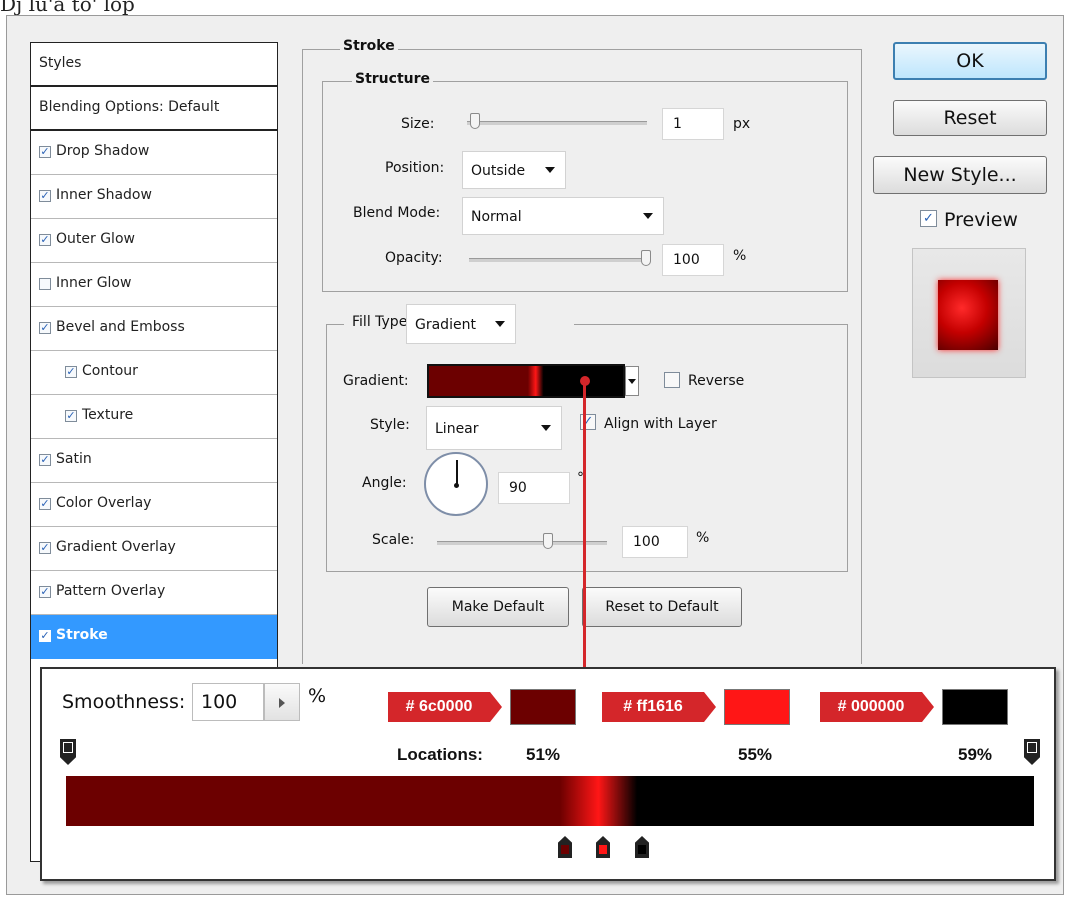  What do you see at coordinates (693, 124) in the screenshot?
I see `size-input: 1` at bounding box center [693, 124].